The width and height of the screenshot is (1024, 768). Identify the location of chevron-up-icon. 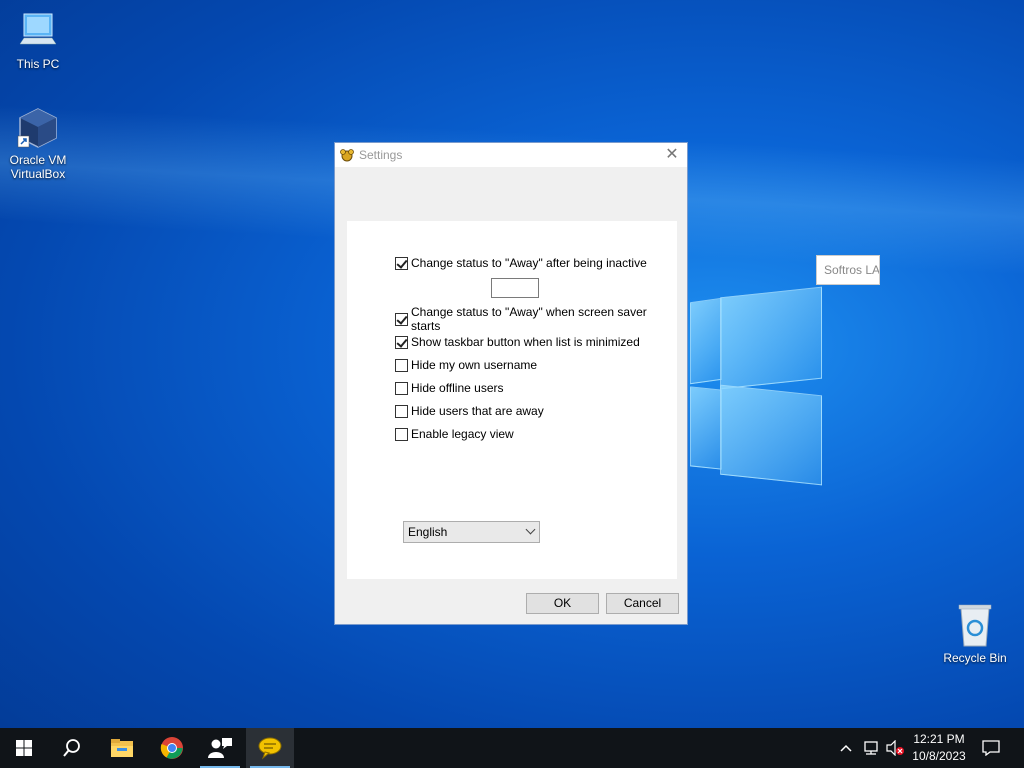
(846, 748).